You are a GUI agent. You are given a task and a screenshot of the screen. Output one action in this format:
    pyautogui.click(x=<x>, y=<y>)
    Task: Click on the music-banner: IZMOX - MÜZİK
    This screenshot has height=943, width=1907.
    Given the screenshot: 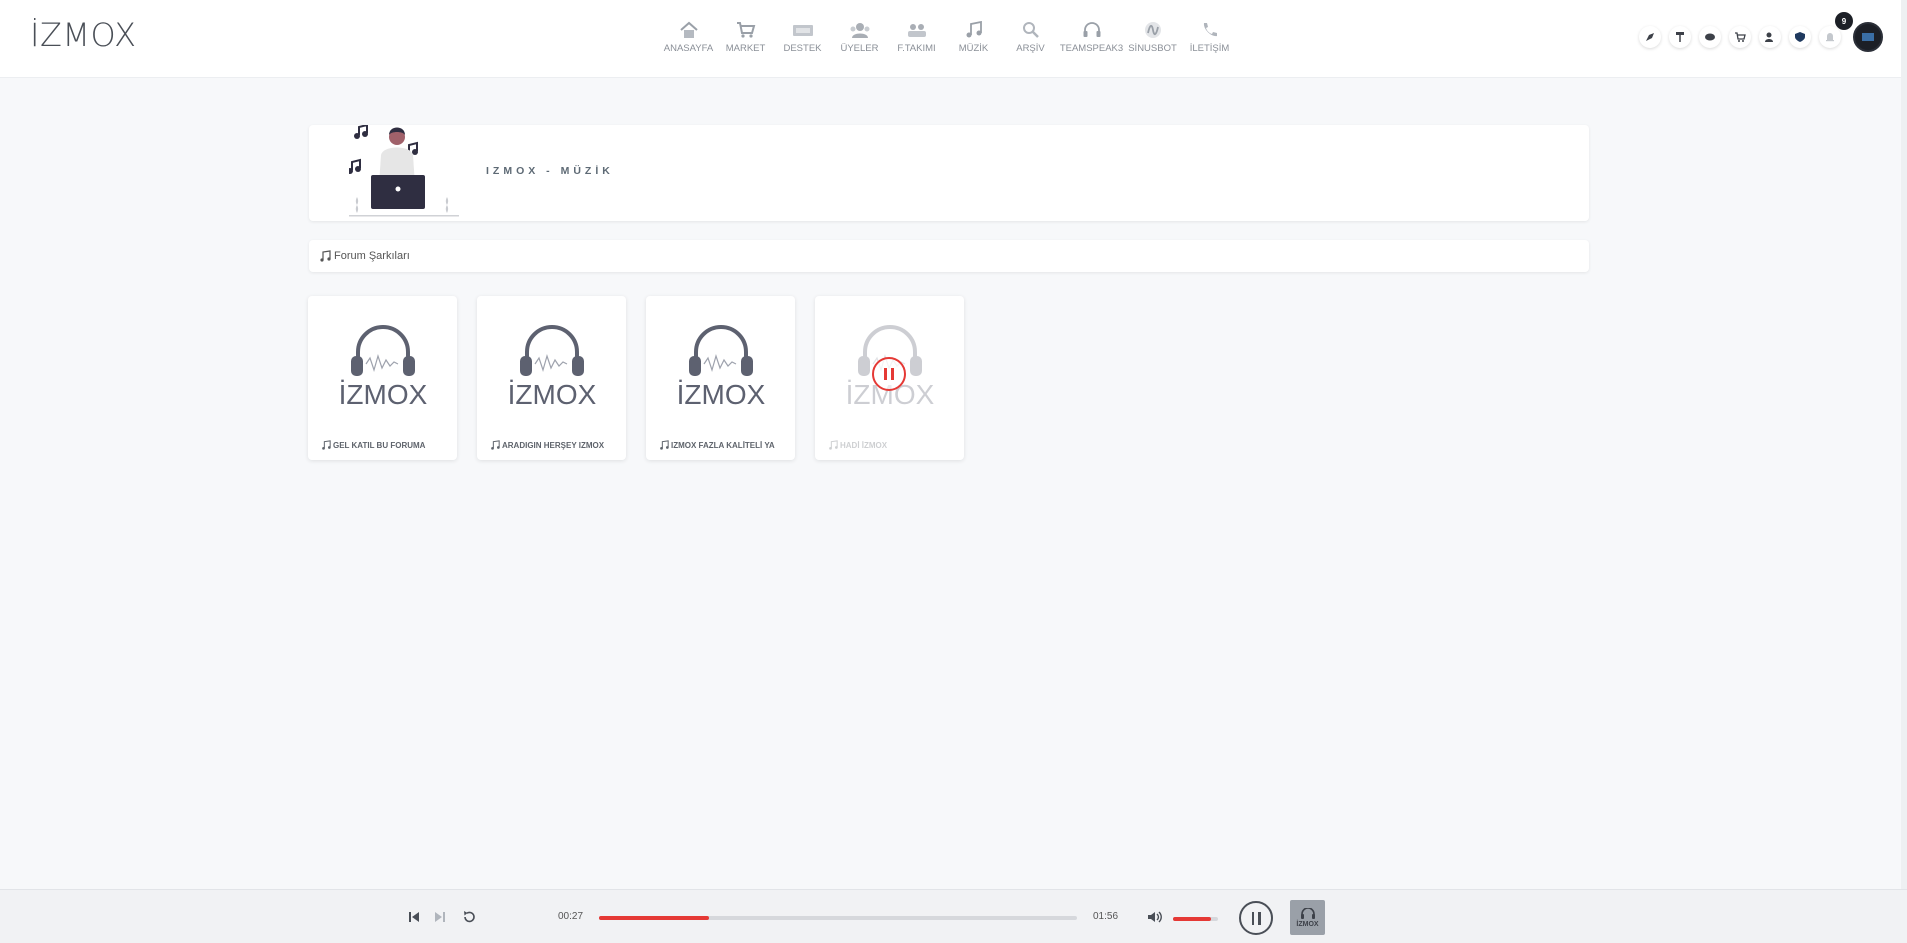 What is the action you would take?
    pyautogui.click(x=949, y=173)
    